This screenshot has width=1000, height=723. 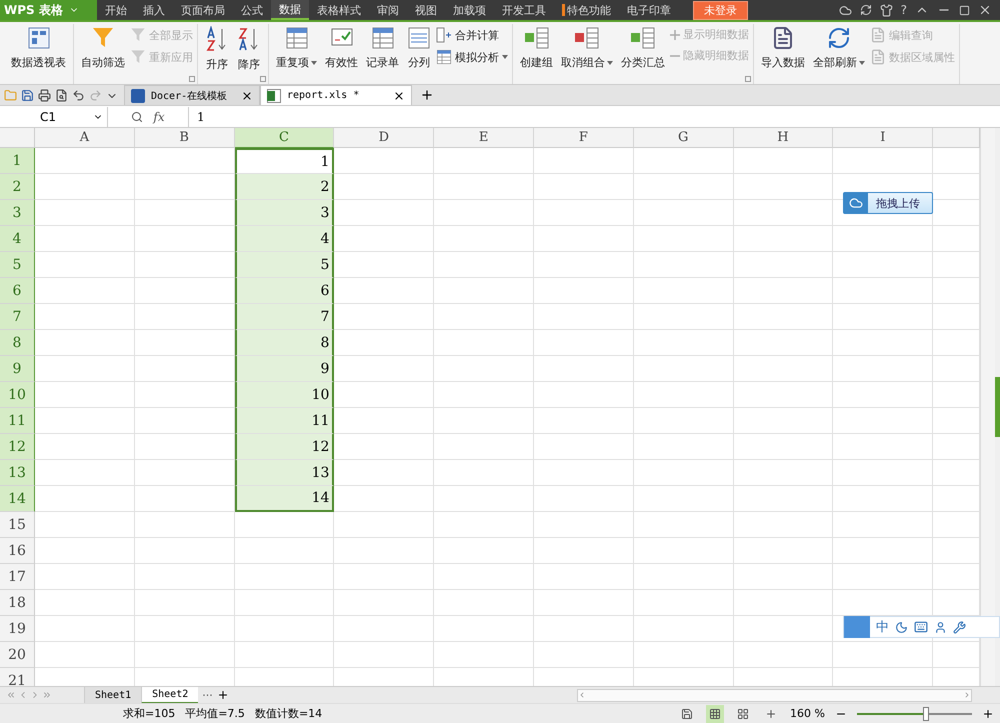 What do you see at coordinates (154, 10) in the screenshot?
I see `menu-tab: 插入` at bounding box center [154, 10].